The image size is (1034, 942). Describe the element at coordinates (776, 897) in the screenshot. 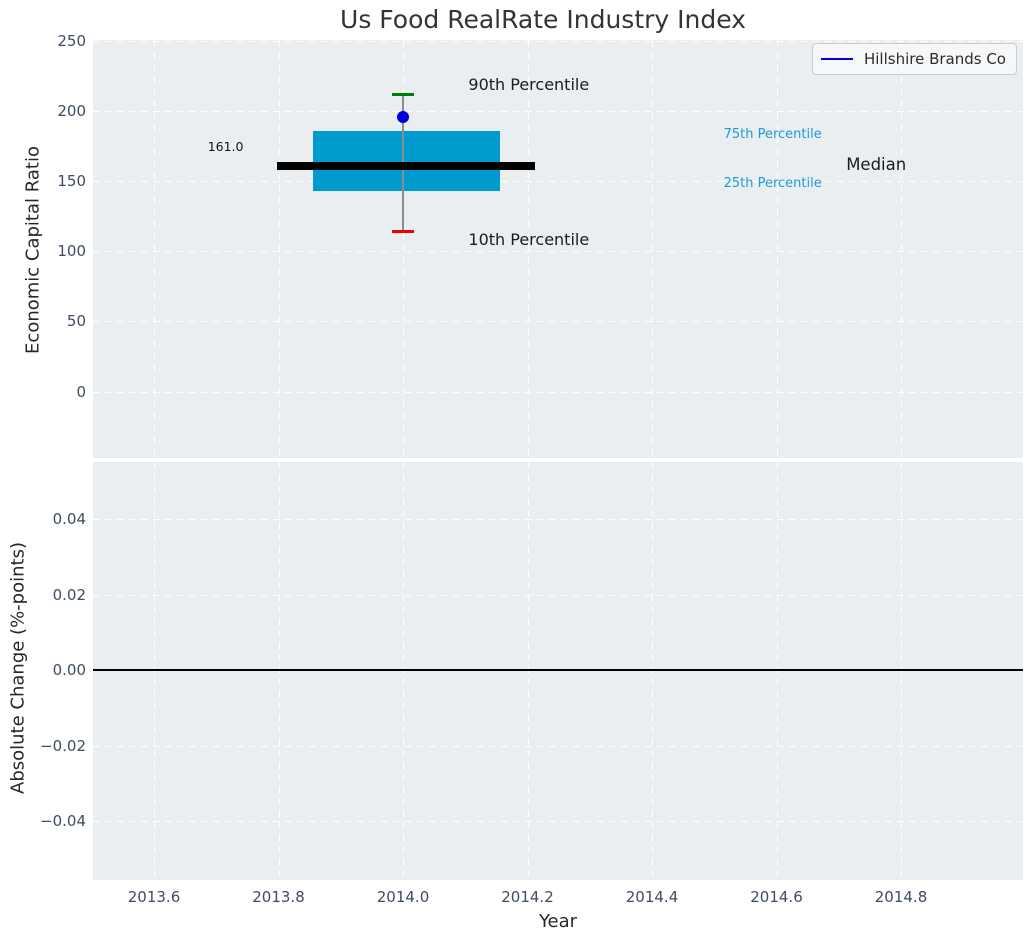

I see `x-tick-label: 2014.6` at that location.